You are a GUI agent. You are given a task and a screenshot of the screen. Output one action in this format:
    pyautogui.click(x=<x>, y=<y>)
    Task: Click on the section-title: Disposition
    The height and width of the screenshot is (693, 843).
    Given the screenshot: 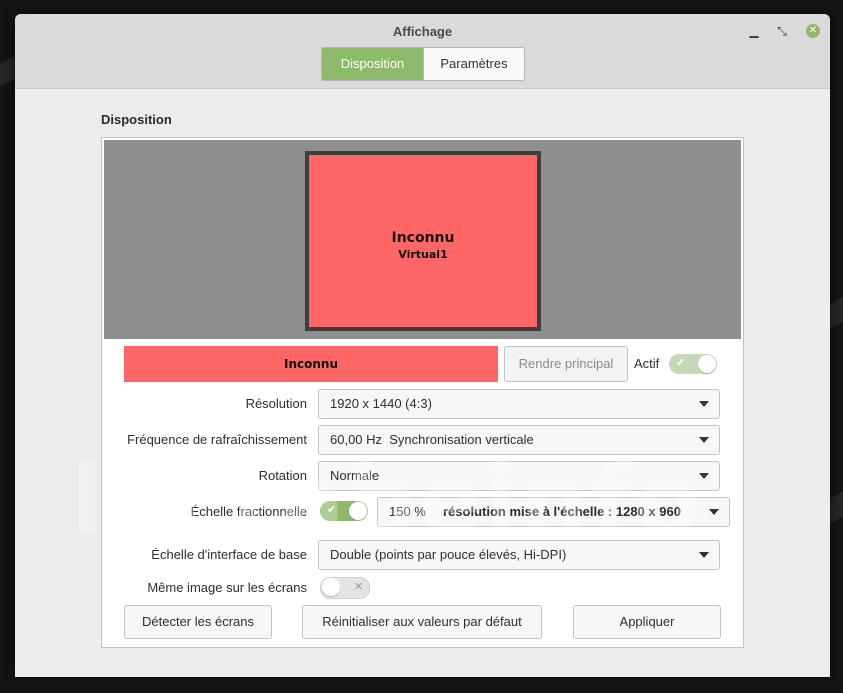 What is the action you would take?
    pyautogui.click(x=136, y=119)
    